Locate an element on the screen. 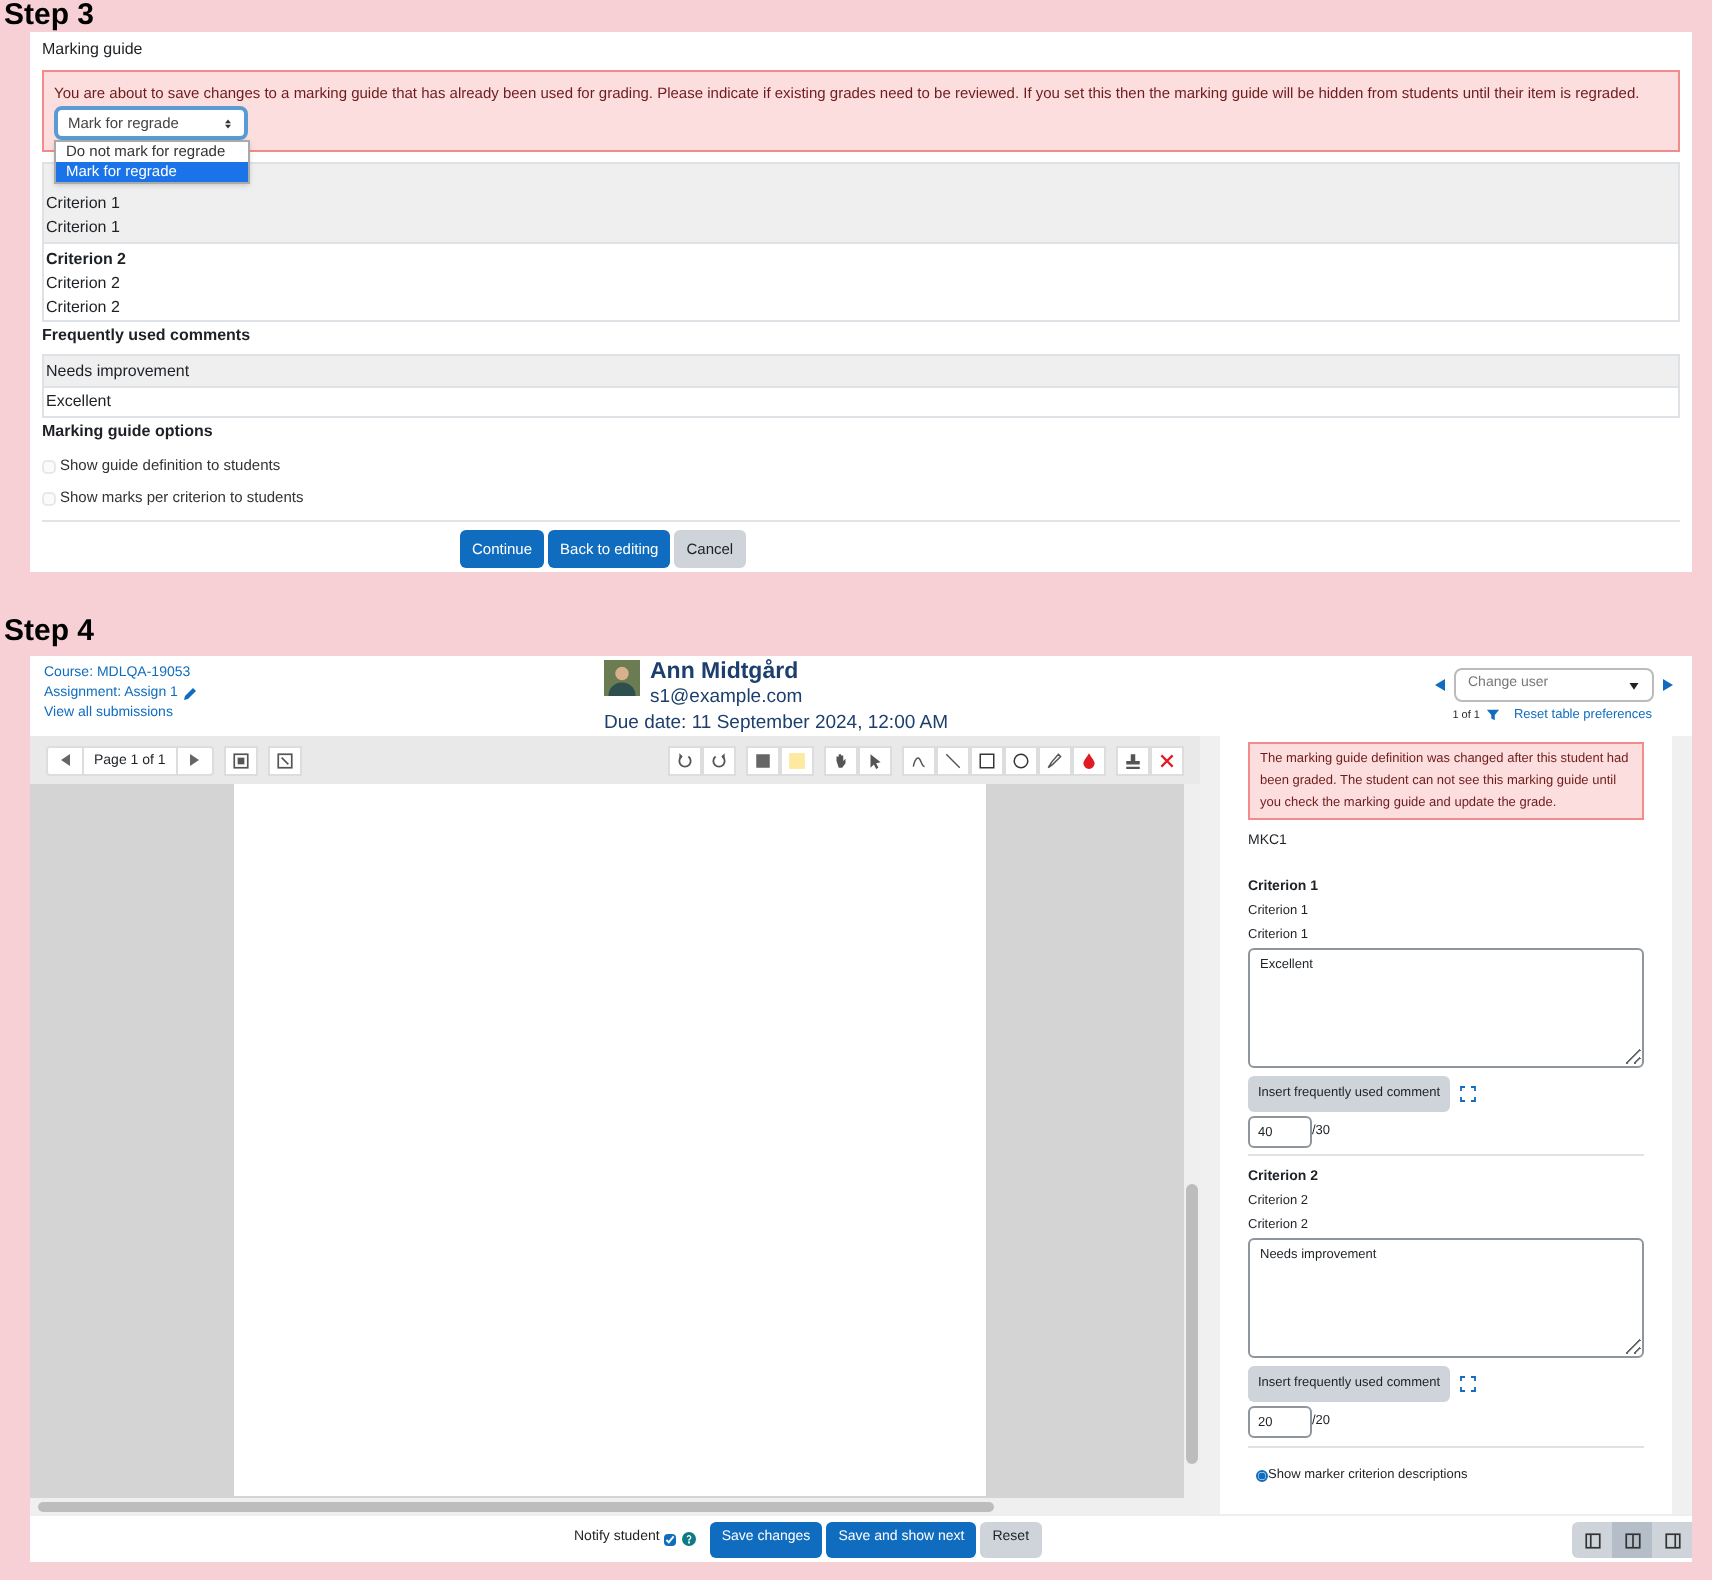 The image size is (1712, 1580). descriptions-radio is located at coordinates (1262, 1475).